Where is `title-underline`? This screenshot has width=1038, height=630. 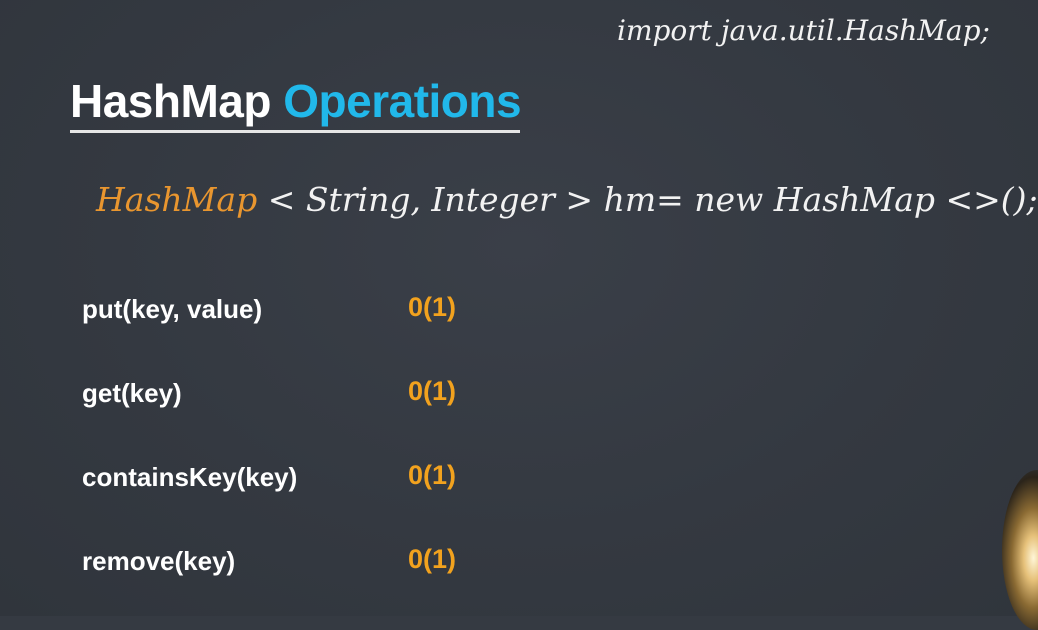
title-underline is located at coordinates (295, 131).